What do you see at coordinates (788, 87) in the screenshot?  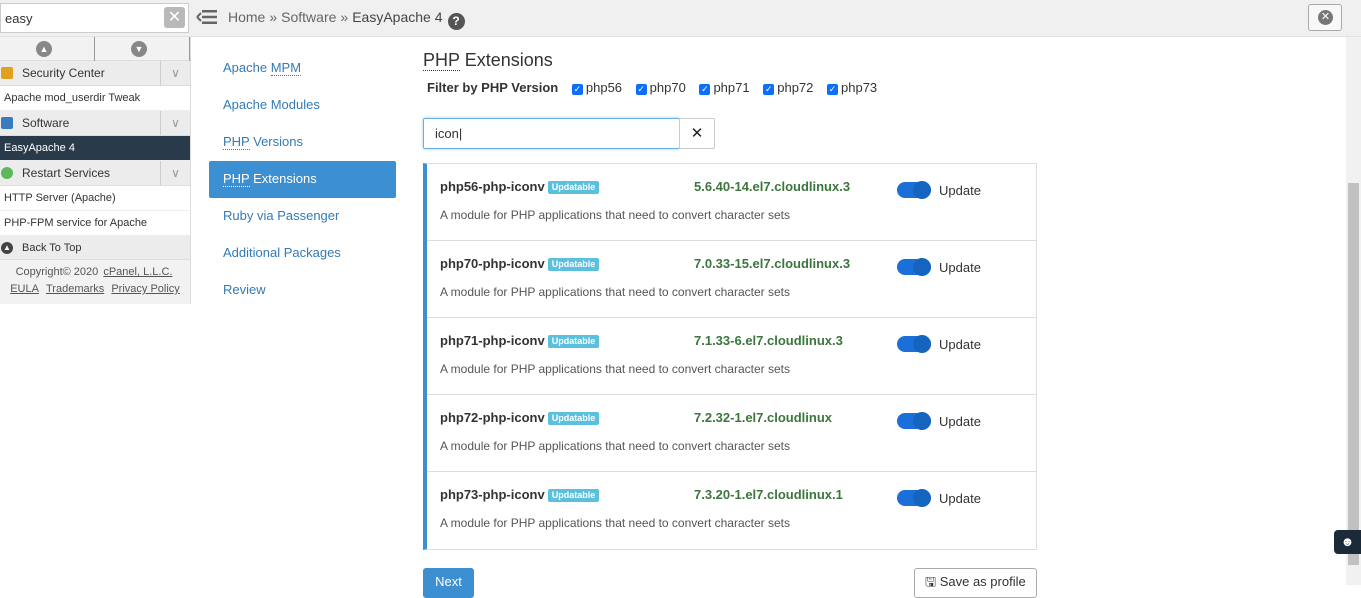 I see `filter-php72: ✓php72` at bounding box center [788, 87].